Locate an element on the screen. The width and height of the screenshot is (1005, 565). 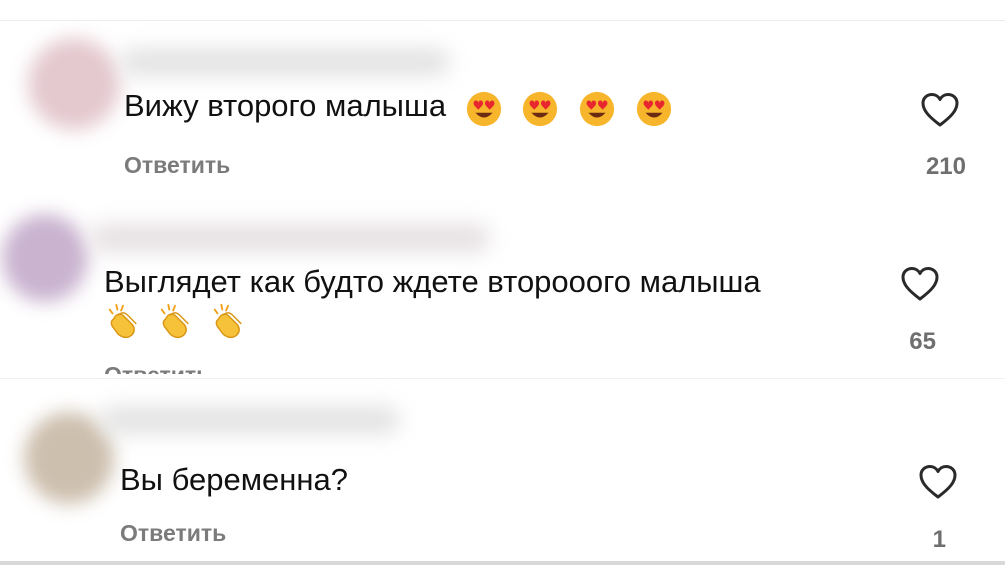
comment-text-content: Вы беременна? is located at coordinates (234, 479).